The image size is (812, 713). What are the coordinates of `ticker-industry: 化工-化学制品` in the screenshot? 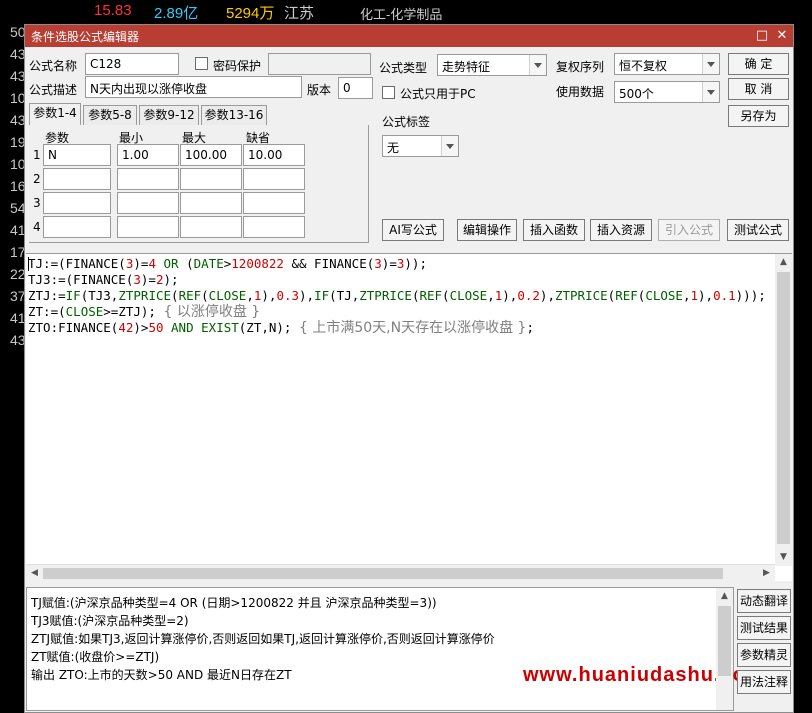 It's located at (401, 14).